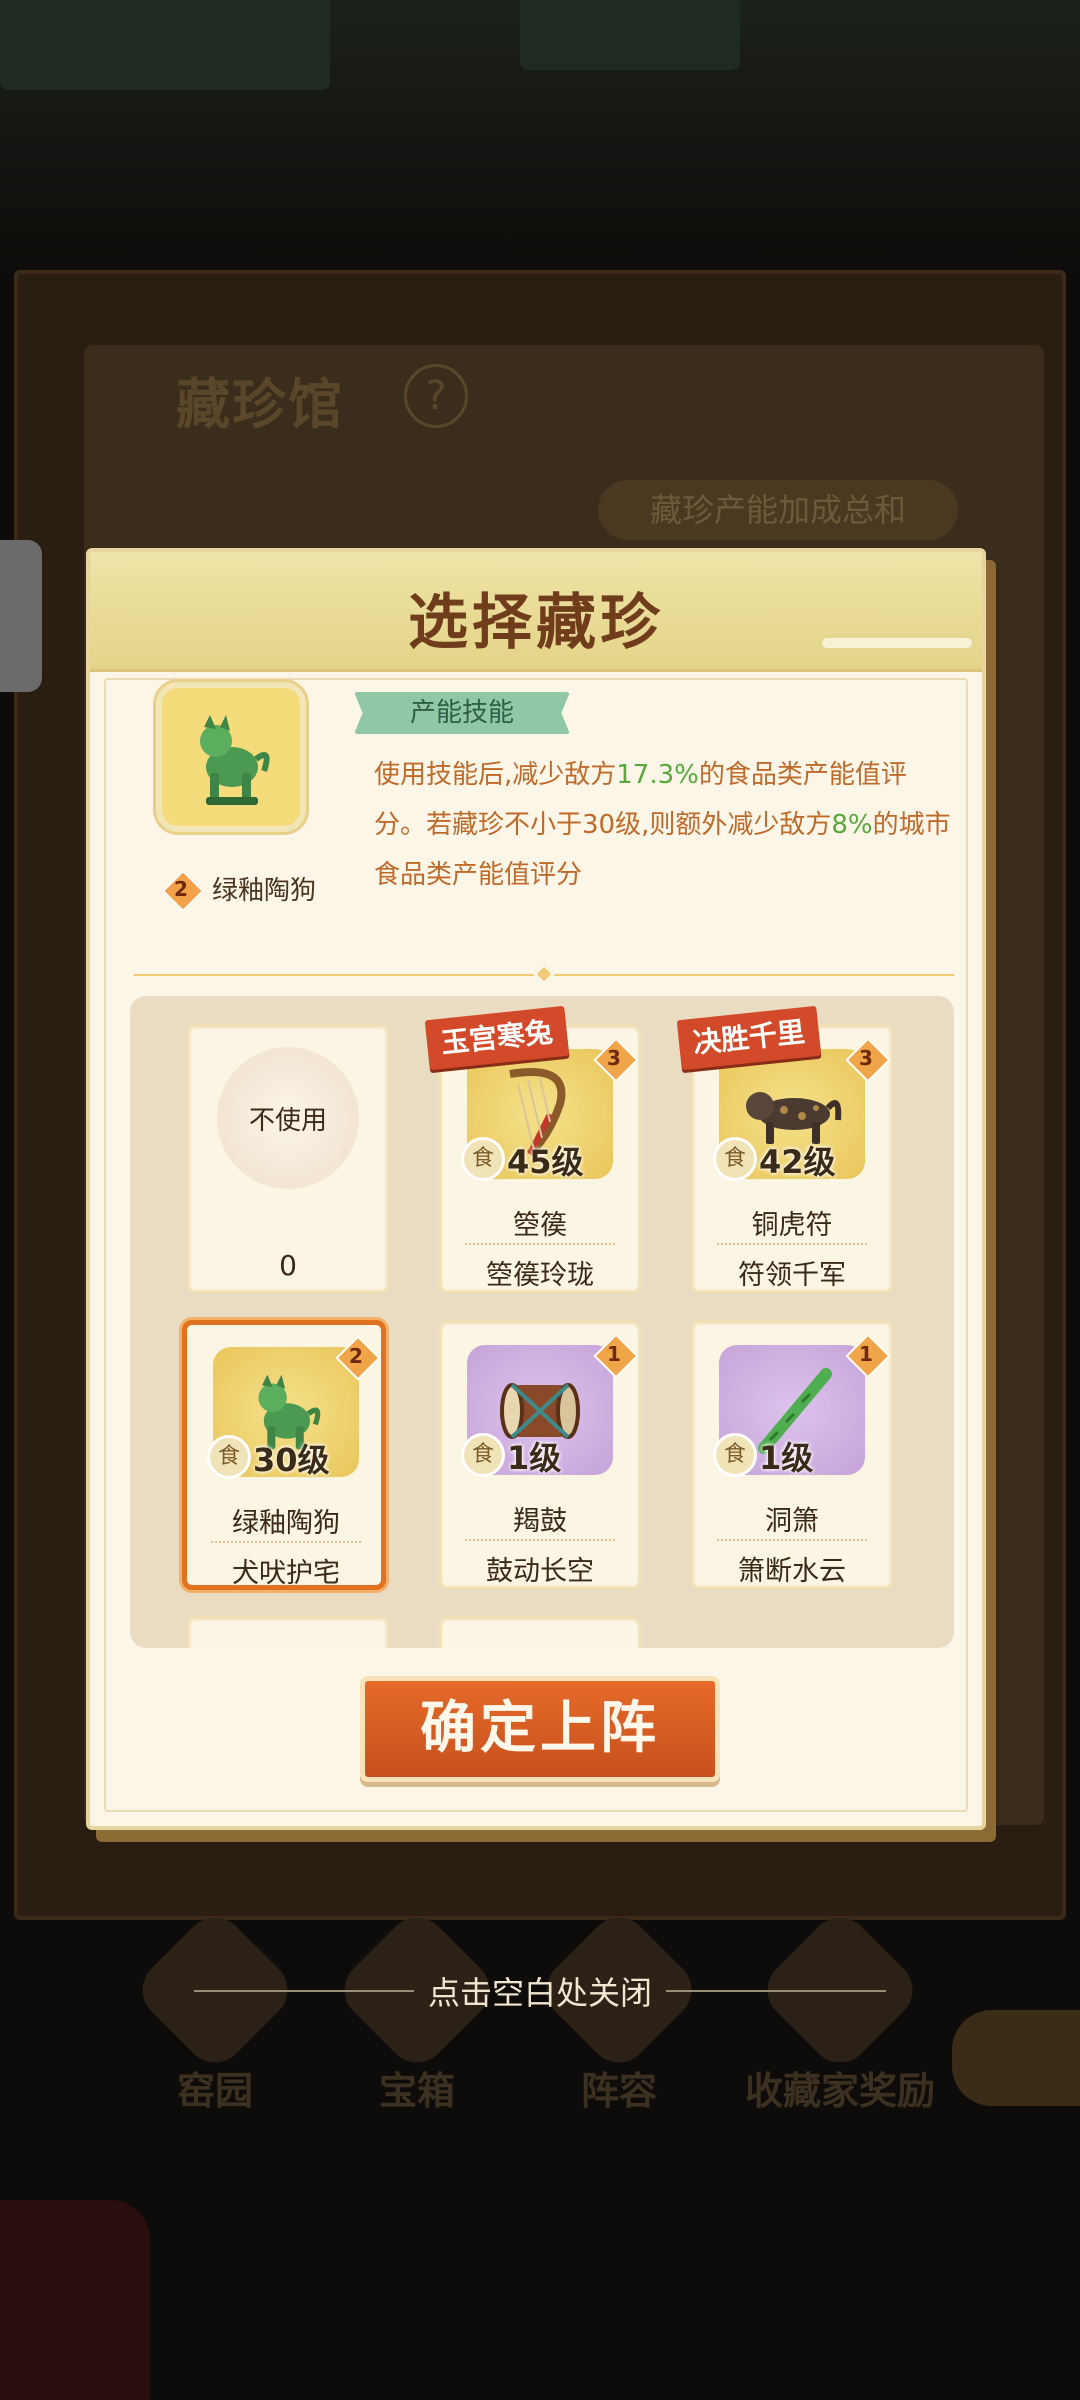 The image size is (1080, 2400). I want to click on nav-label: 收藏家奖励, so click(839, 2091).